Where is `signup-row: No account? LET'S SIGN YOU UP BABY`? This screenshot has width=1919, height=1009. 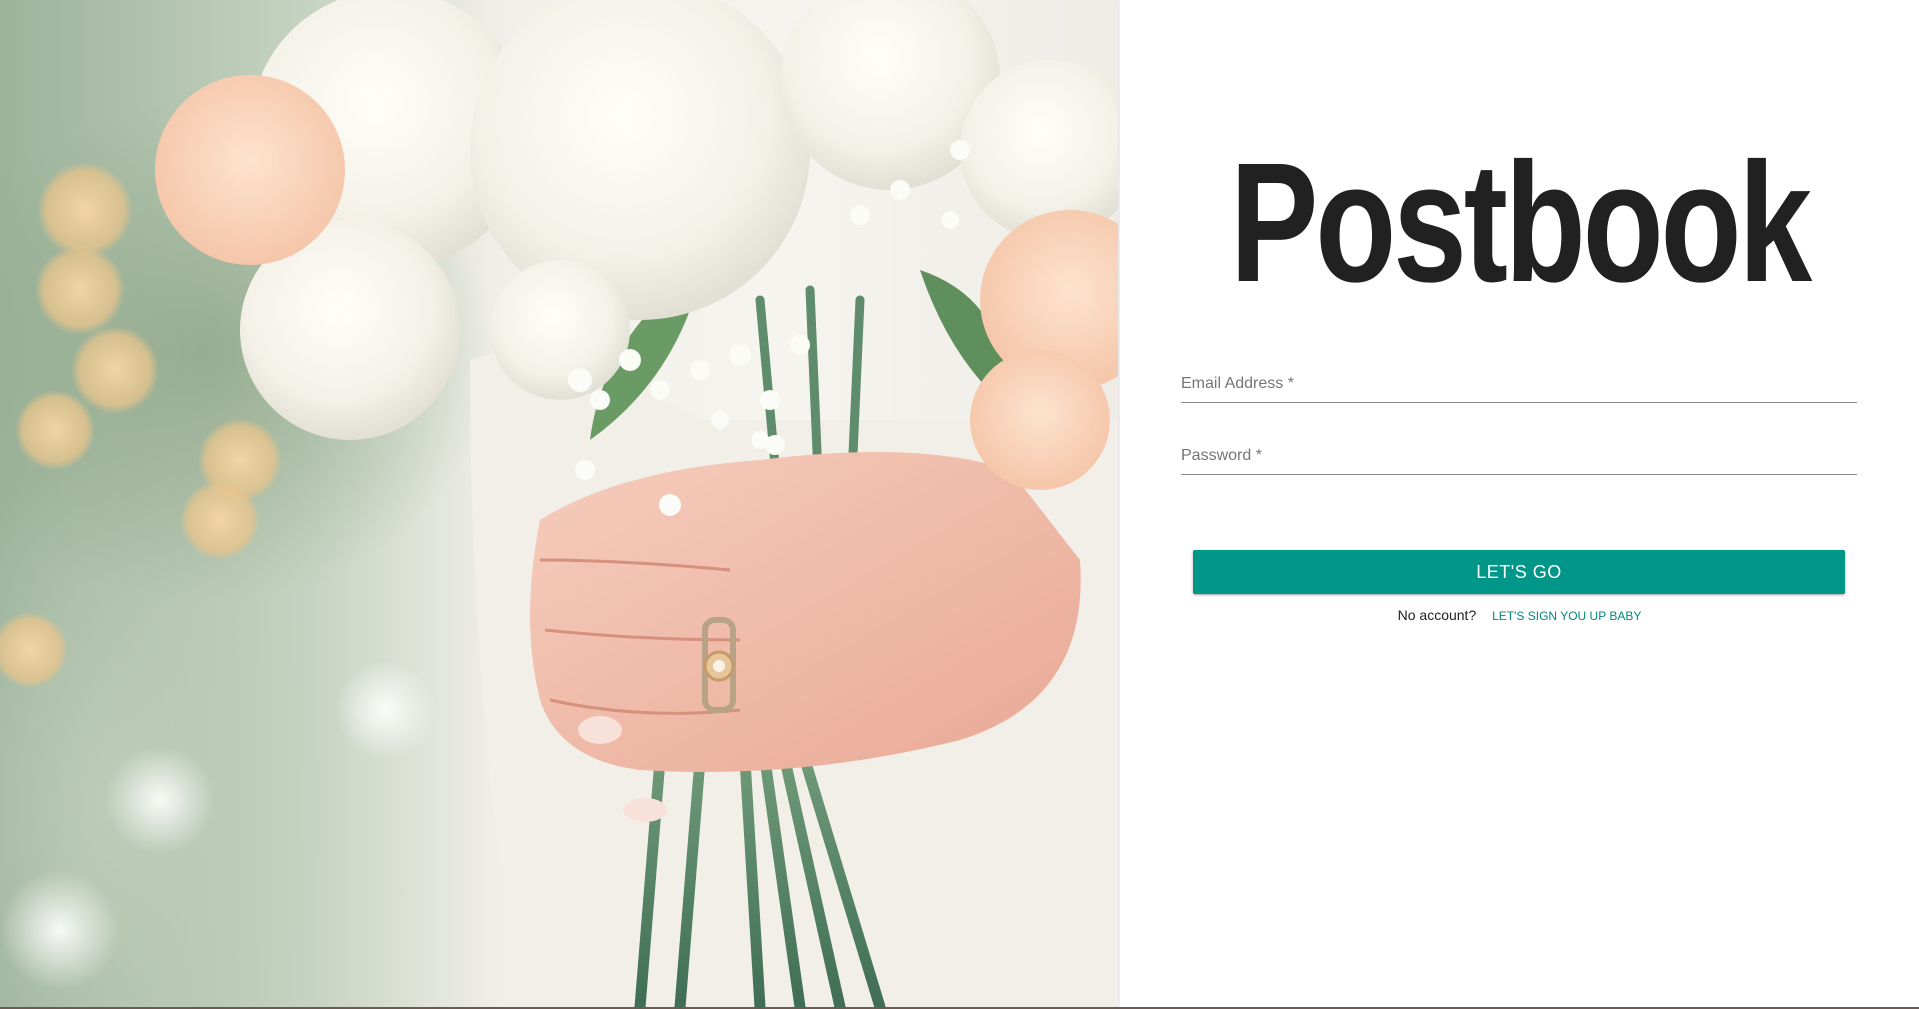
signup-row: No account? LET'S SIGN YOU UP BABY is located at coordinates (1519, 615).